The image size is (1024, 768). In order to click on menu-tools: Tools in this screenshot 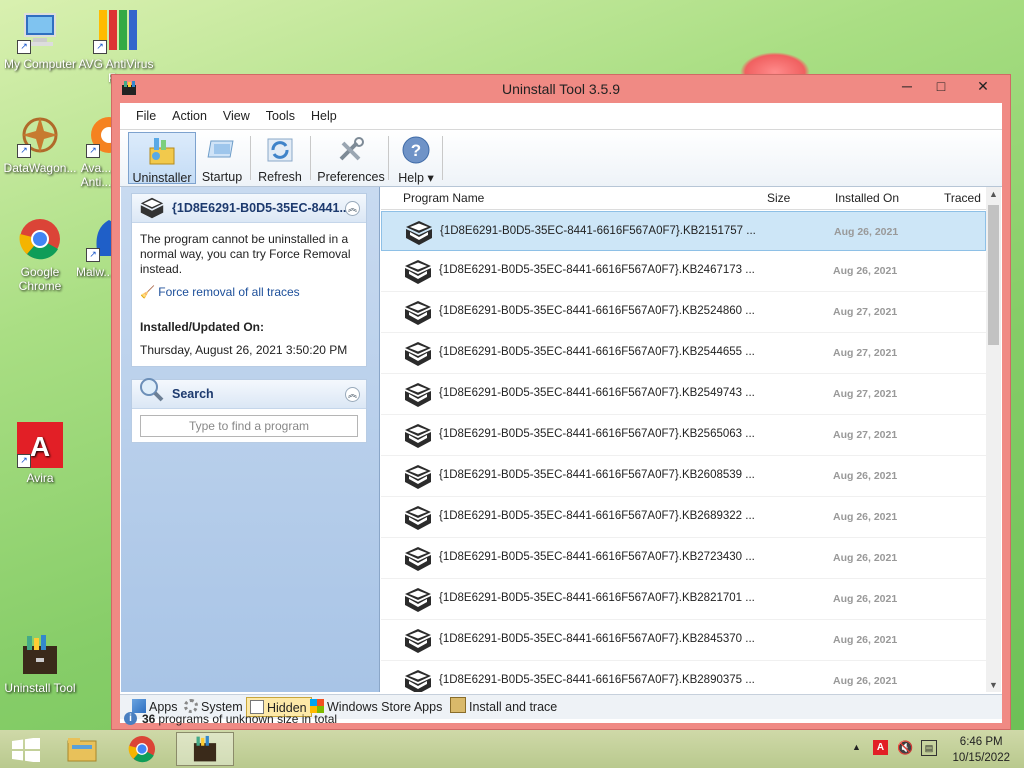, I will do `click(280, 116)`.